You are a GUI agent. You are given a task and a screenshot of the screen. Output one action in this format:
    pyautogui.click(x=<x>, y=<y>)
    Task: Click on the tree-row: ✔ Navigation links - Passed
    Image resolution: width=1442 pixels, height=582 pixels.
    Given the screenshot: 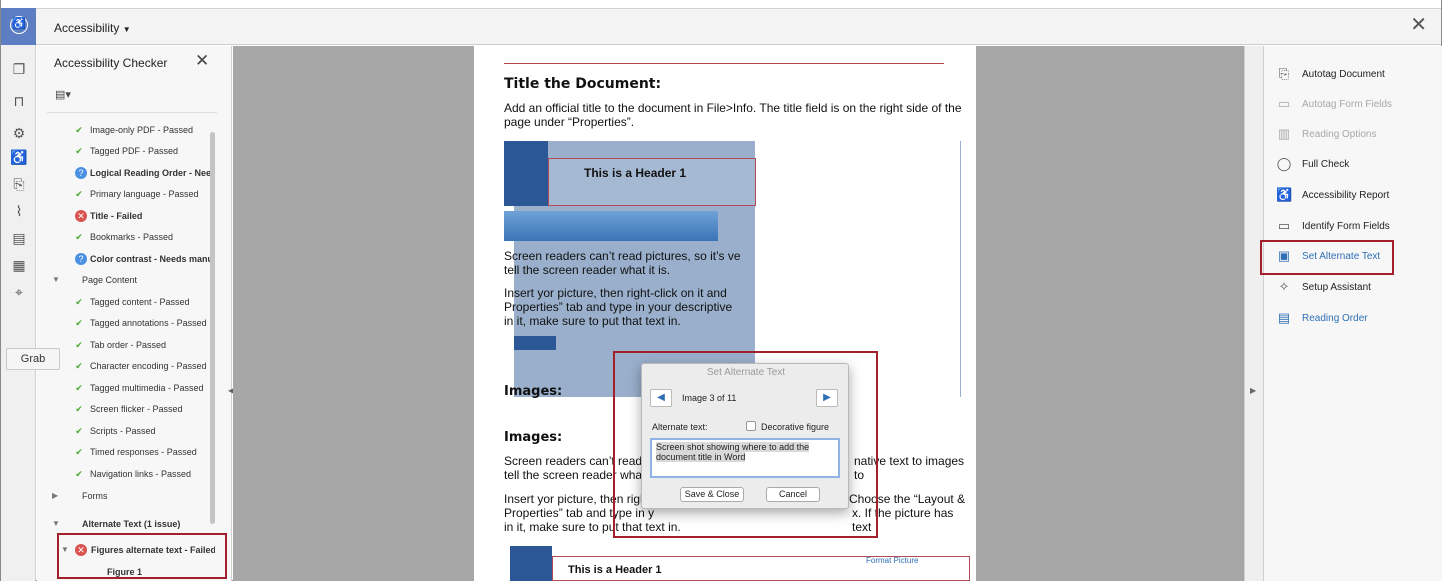 What is the action you would take?
    pyautogui.click(x=126, y=474)
    